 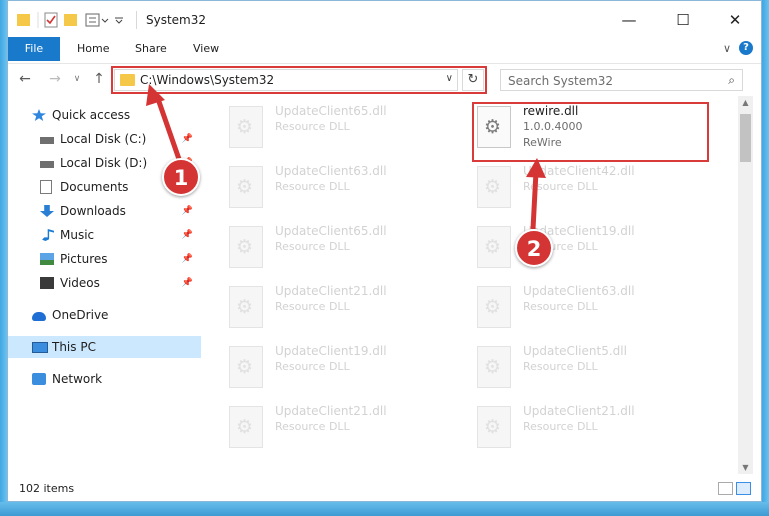 I want to click on minimize-button: —, so click(x=629, y=20).